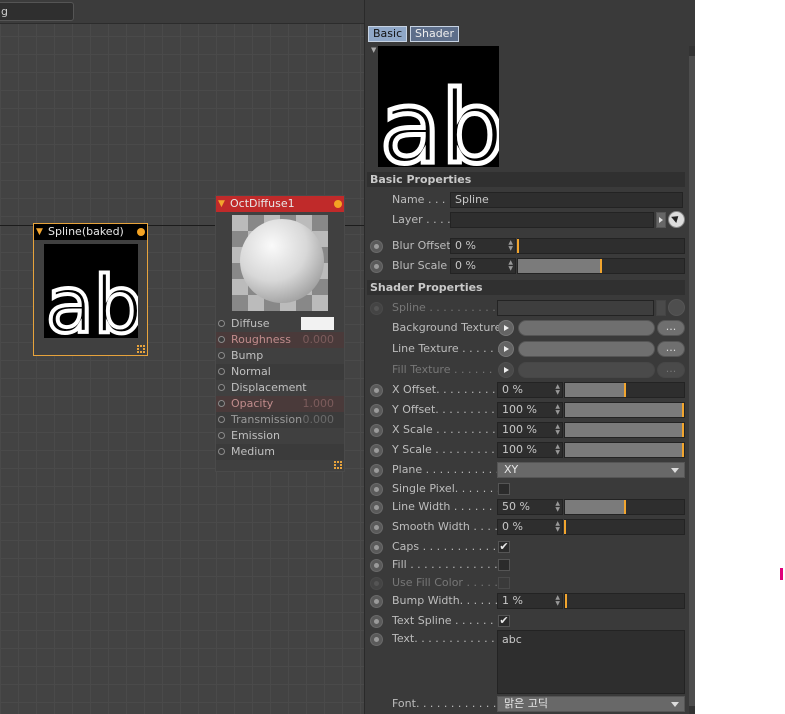 The width and height of the screenshot is (785, 714). Describe the element at coordinates (504, 583) in the screenshot. I see `use-fill-color-checkbox` at that location.